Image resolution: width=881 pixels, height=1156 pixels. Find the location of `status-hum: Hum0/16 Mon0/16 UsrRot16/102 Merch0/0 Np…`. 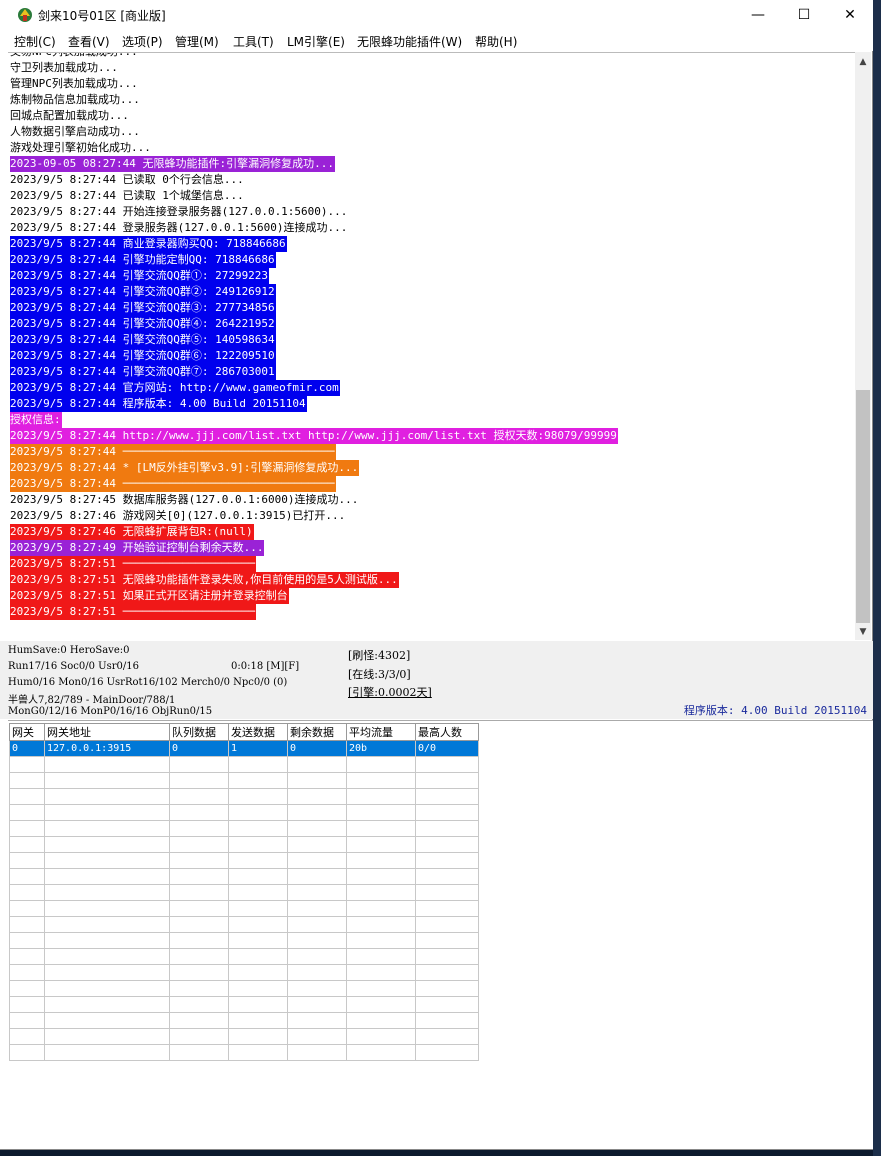

status-hum: Hum0/16 Mon0/16 UsrRot16/102 Merch0/0 Np… is located at coordinates (148, 682).